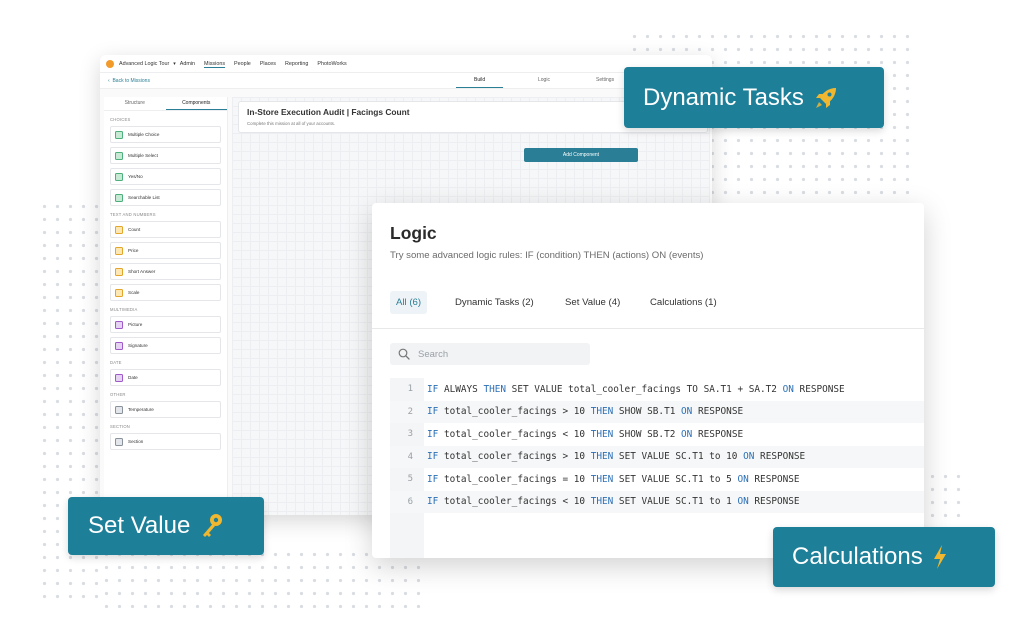  I want to click on calculations-badge: Calculations, so click(884, 557).